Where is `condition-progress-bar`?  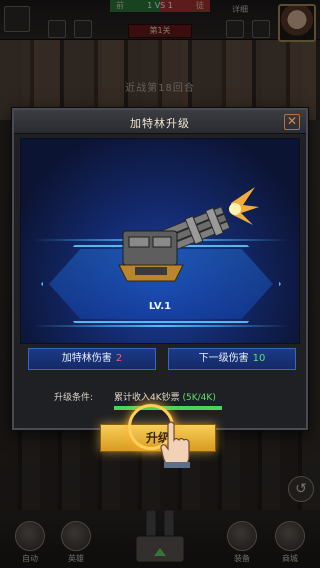
condition-progress-bar is located at coordinates (168, 408).